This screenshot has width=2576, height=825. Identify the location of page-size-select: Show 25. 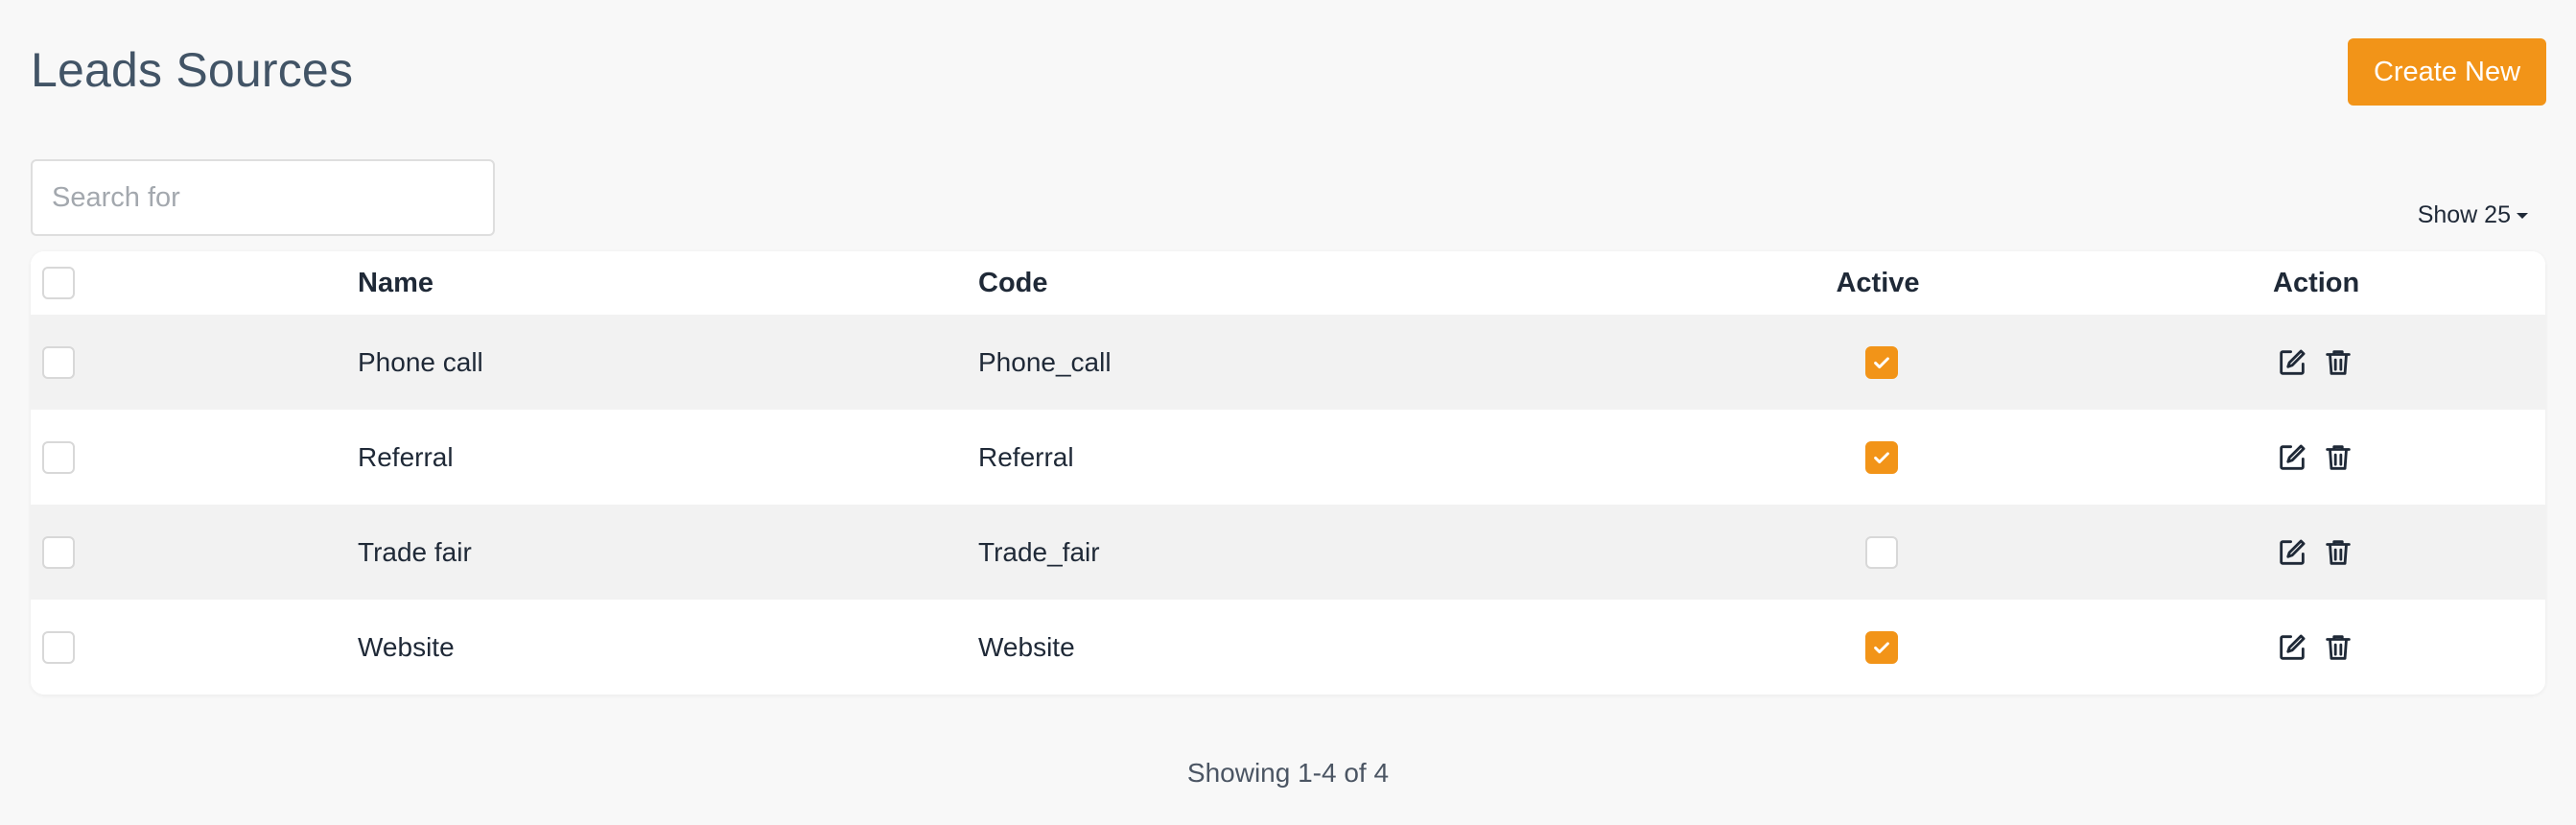
(2473, 215).